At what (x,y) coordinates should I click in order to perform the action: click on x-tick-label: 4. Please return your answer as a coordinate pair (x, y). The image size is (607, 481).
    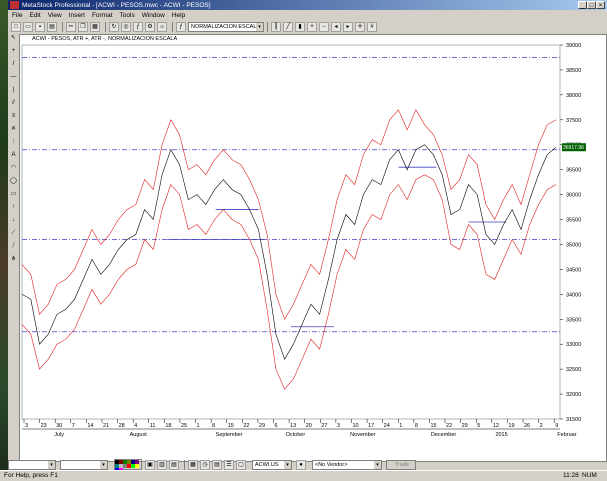
    Looking at the image, I should click on (135, 426).